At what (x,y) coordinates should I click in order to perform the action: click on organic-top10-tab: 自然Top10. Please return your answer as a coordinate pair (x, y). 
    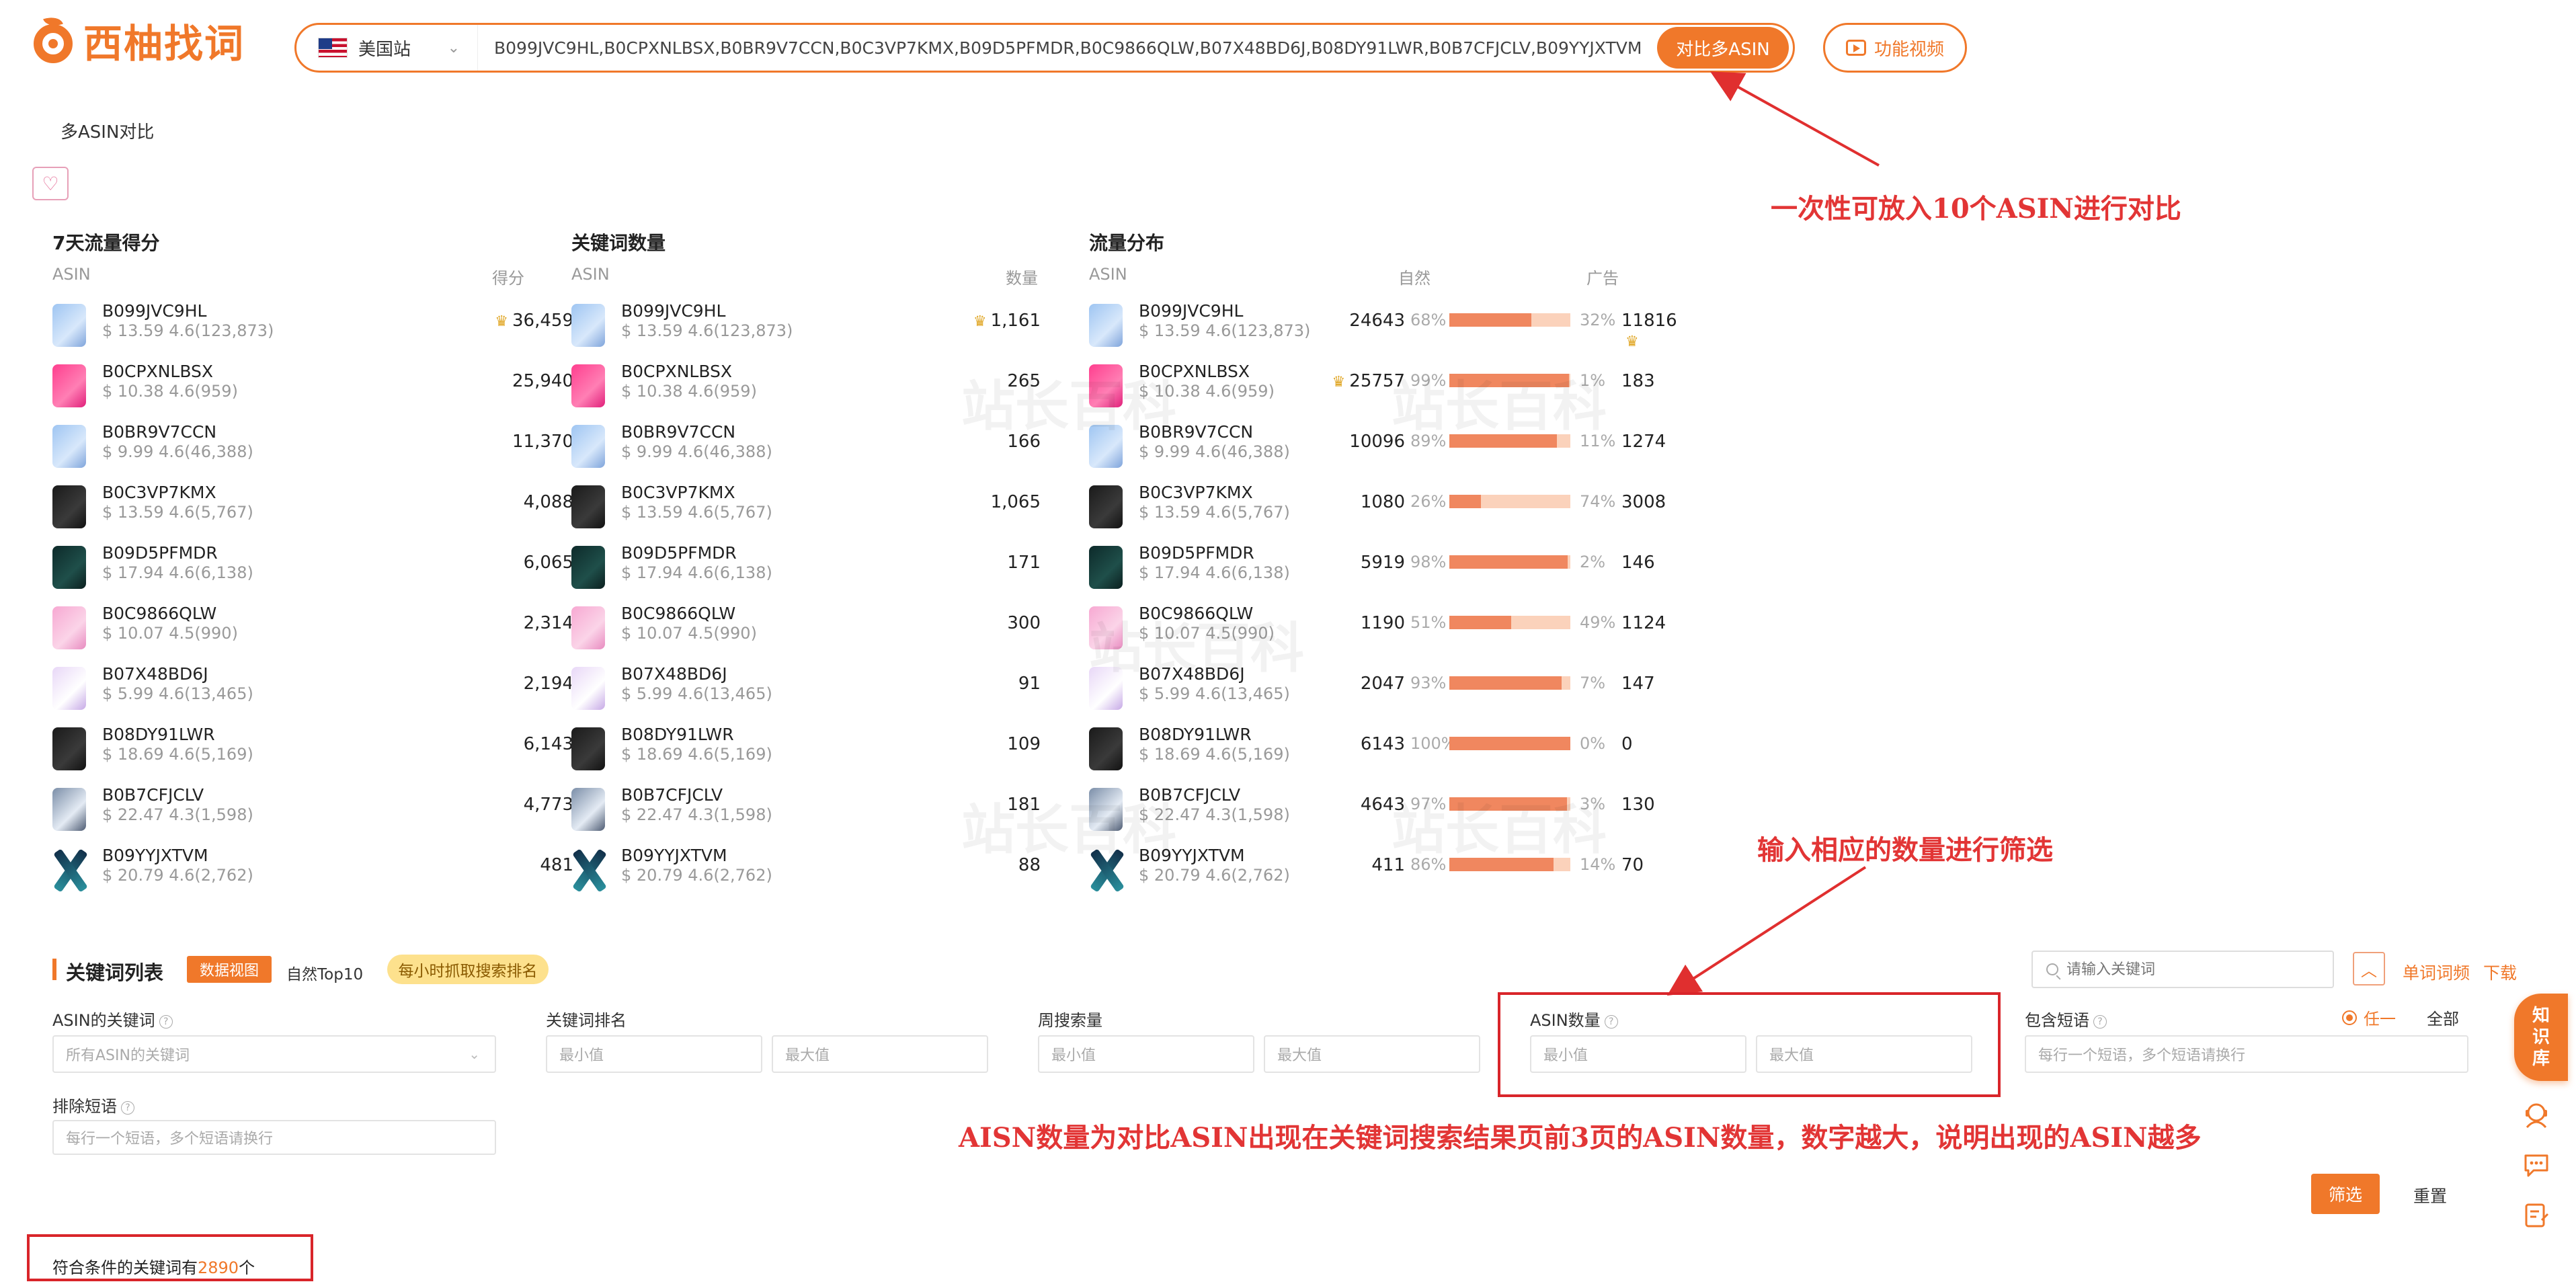
    Looking at the image, I should click on (324, 972).